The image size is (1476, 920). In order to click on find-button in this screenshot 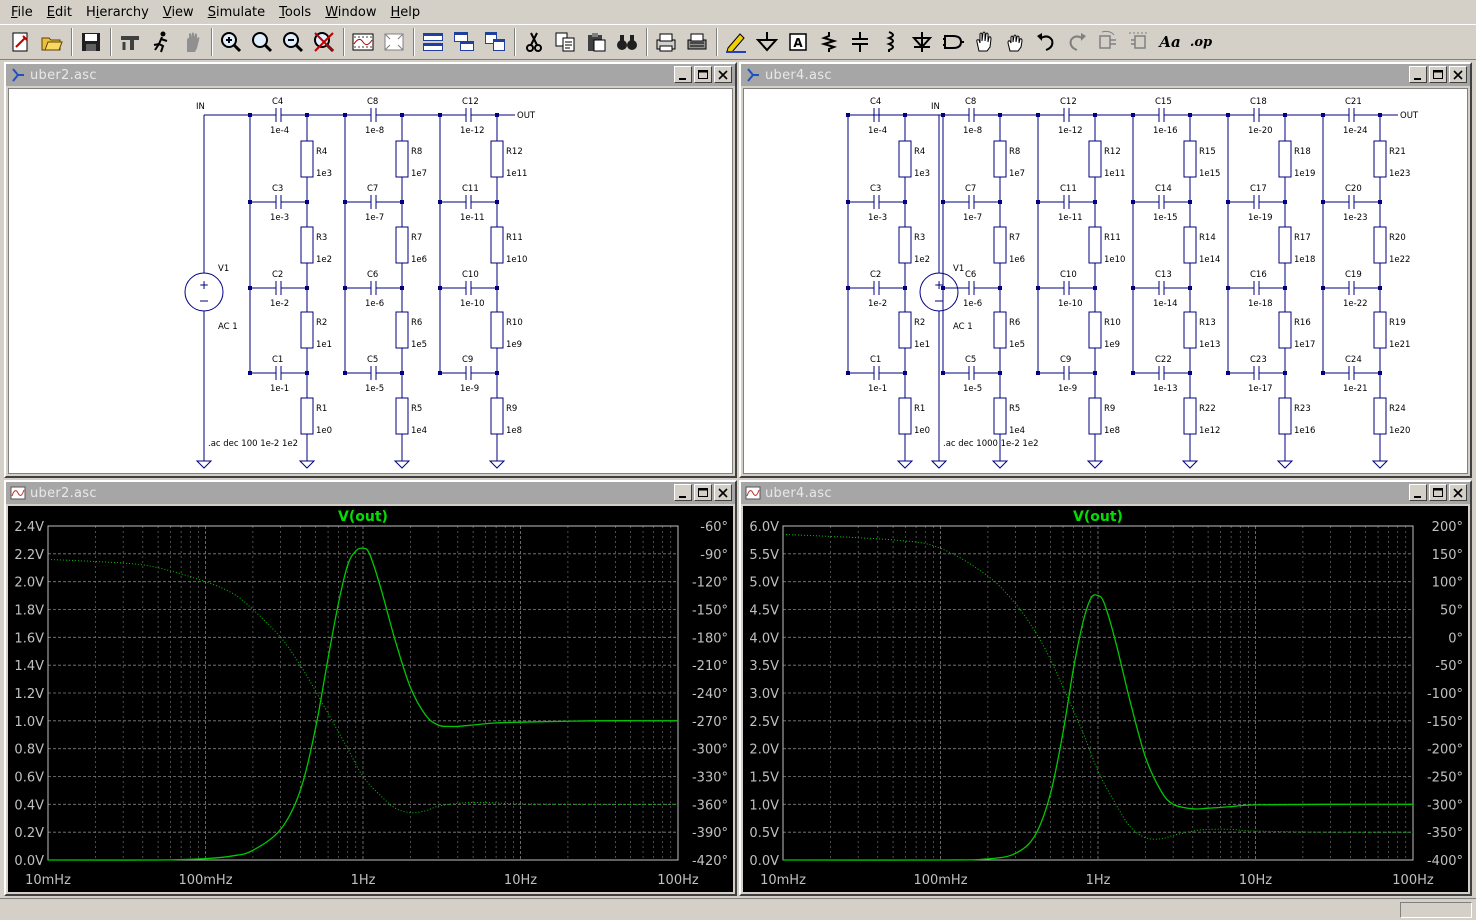, I will do `click(627, 42)`.